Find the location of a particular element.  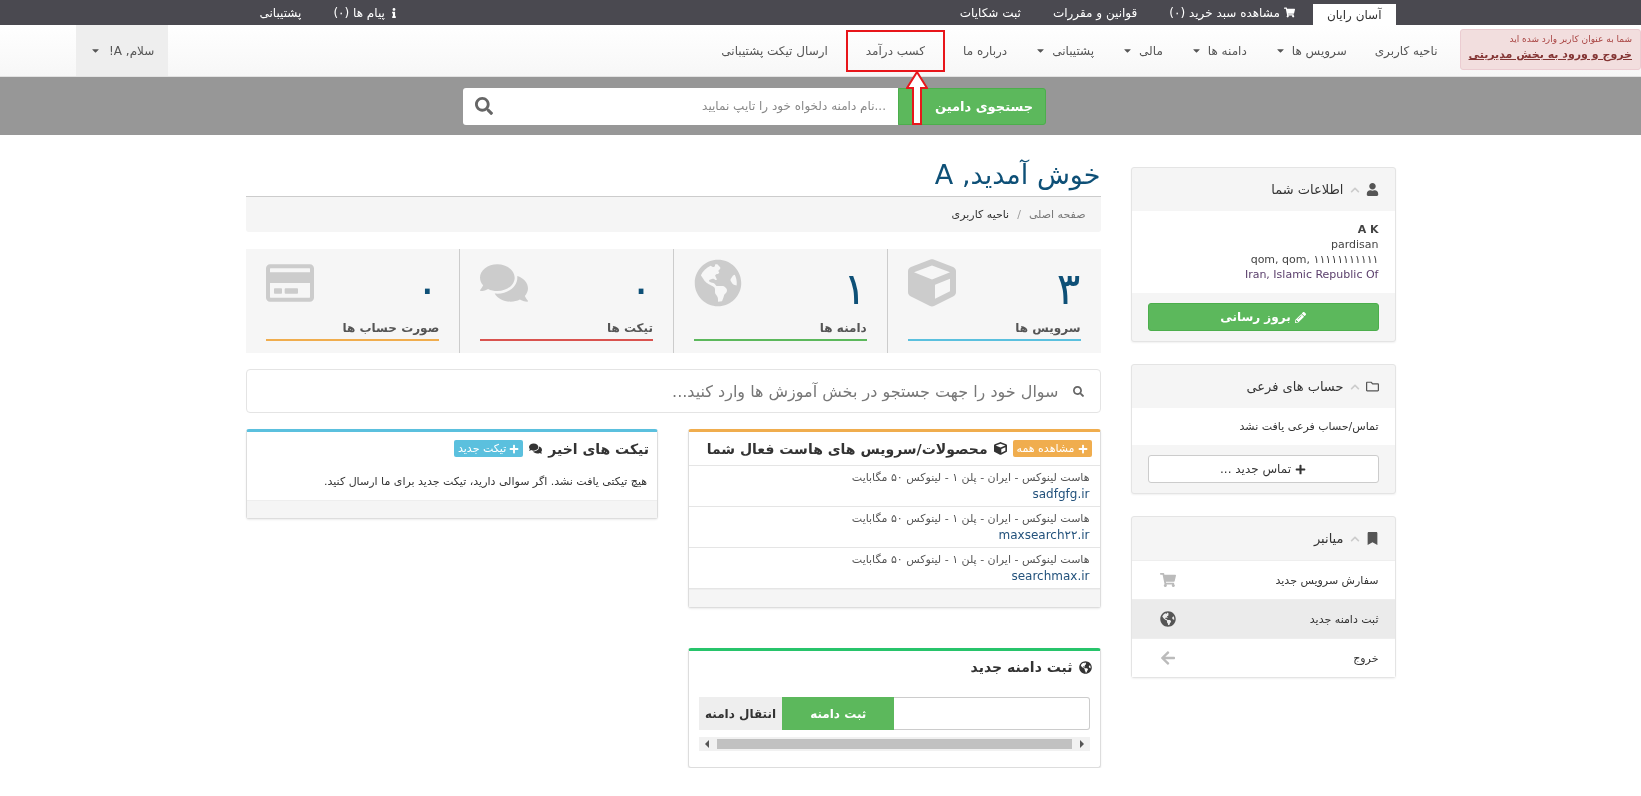

nav-item: دامنه ها is located at coordinates (1218, 50).